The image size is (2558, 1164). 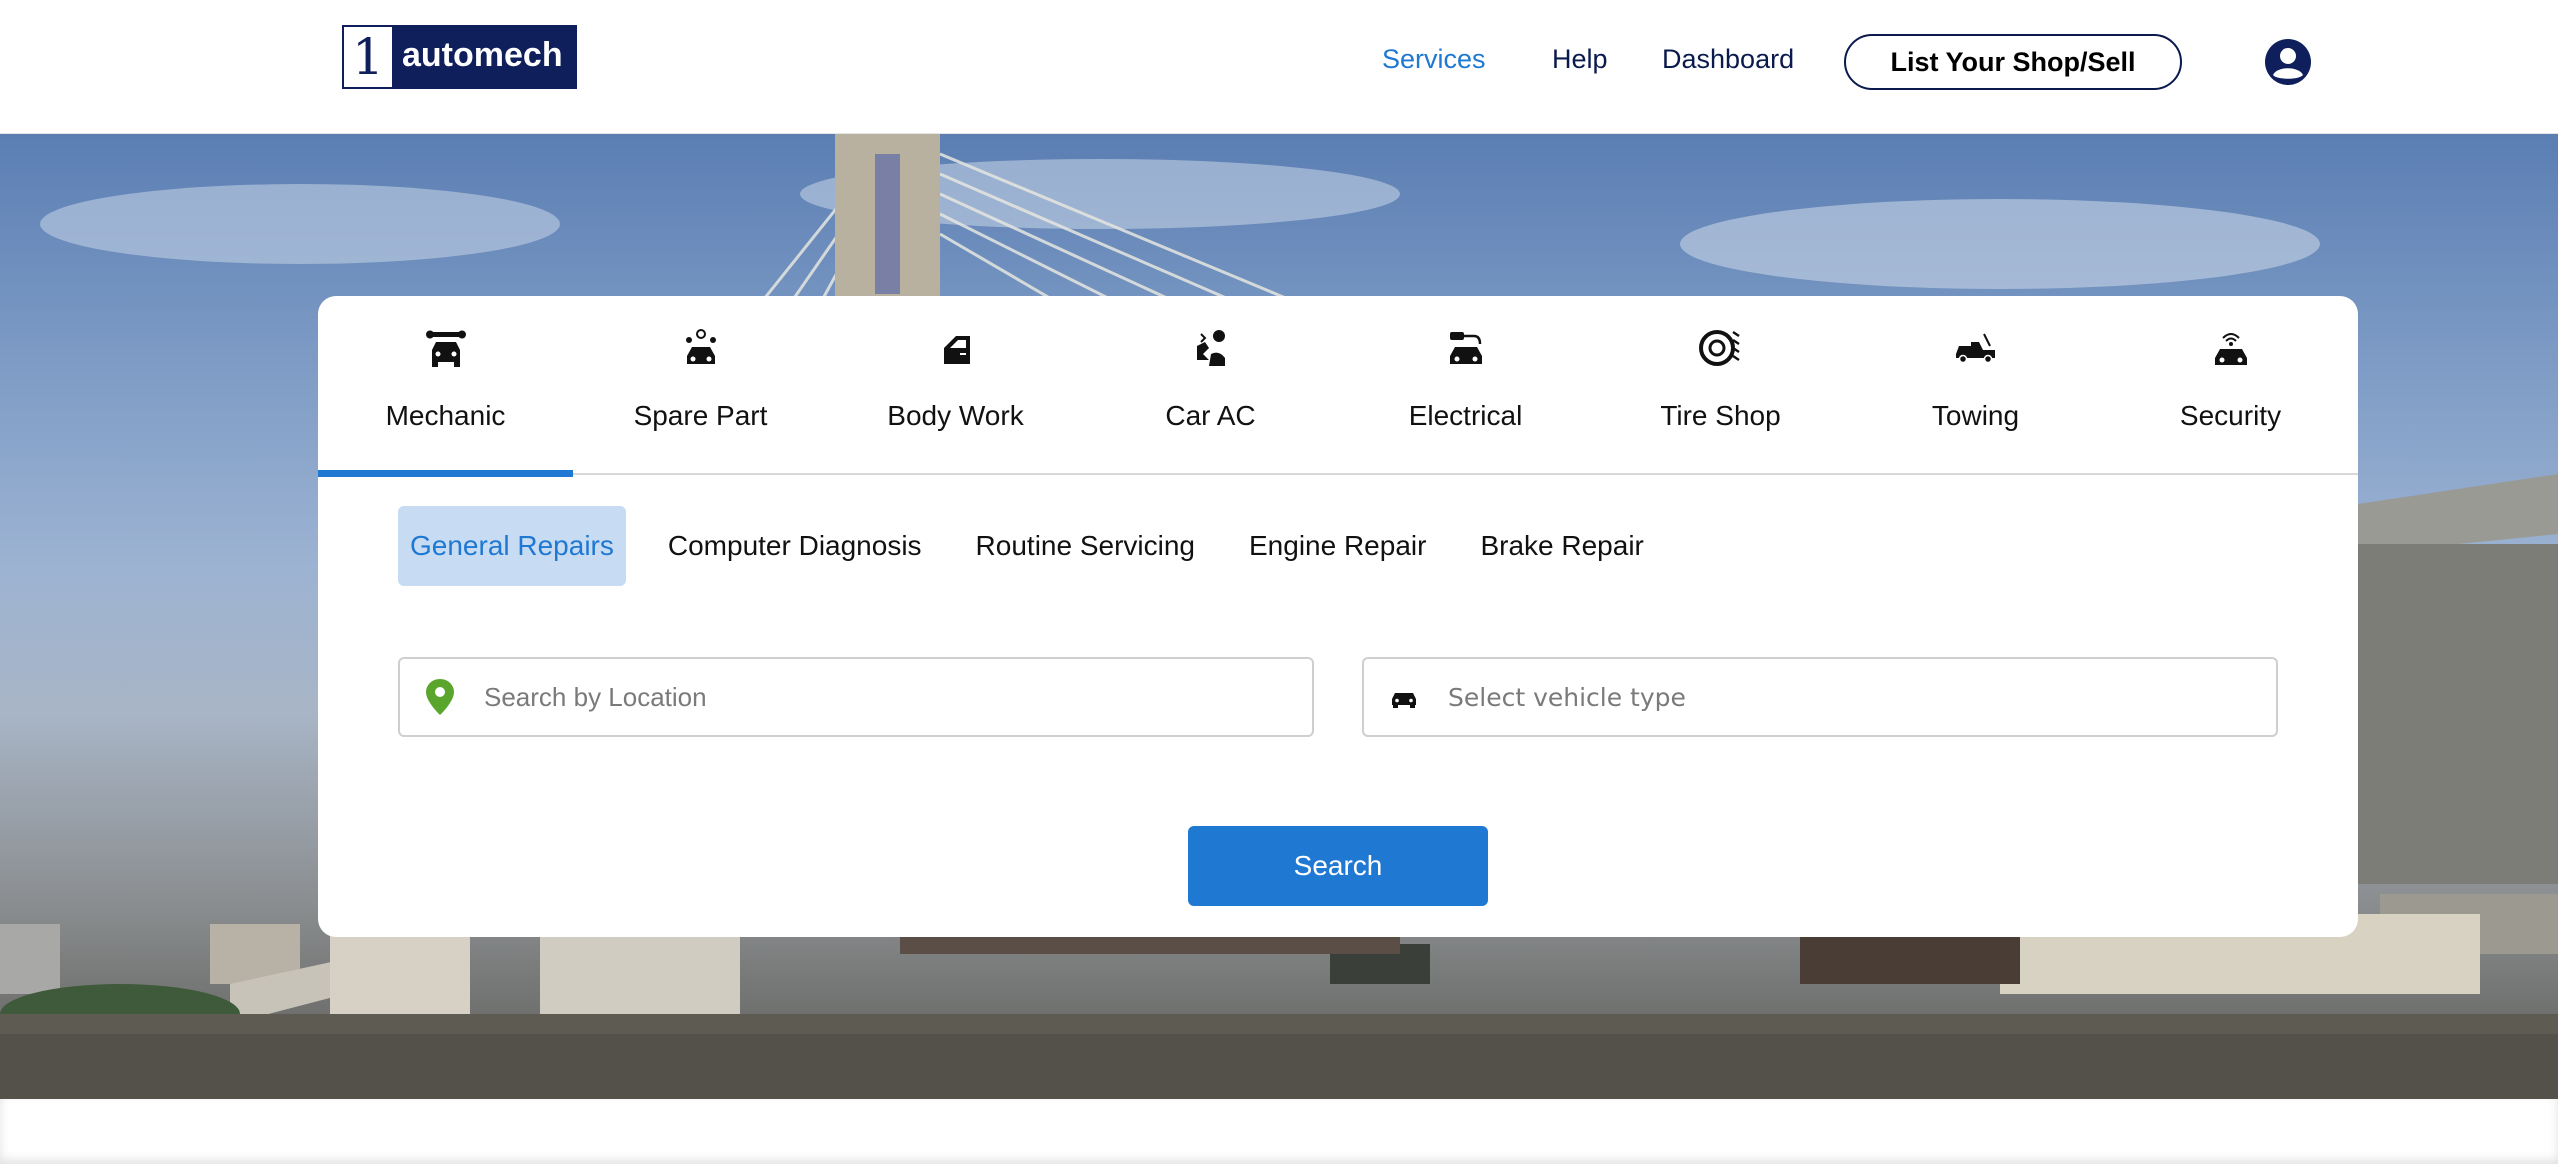 What do you see at coordinates (1975, 348) in the screenshot?
I see `tow-truck-icon` at bounding box center [1975, 348].